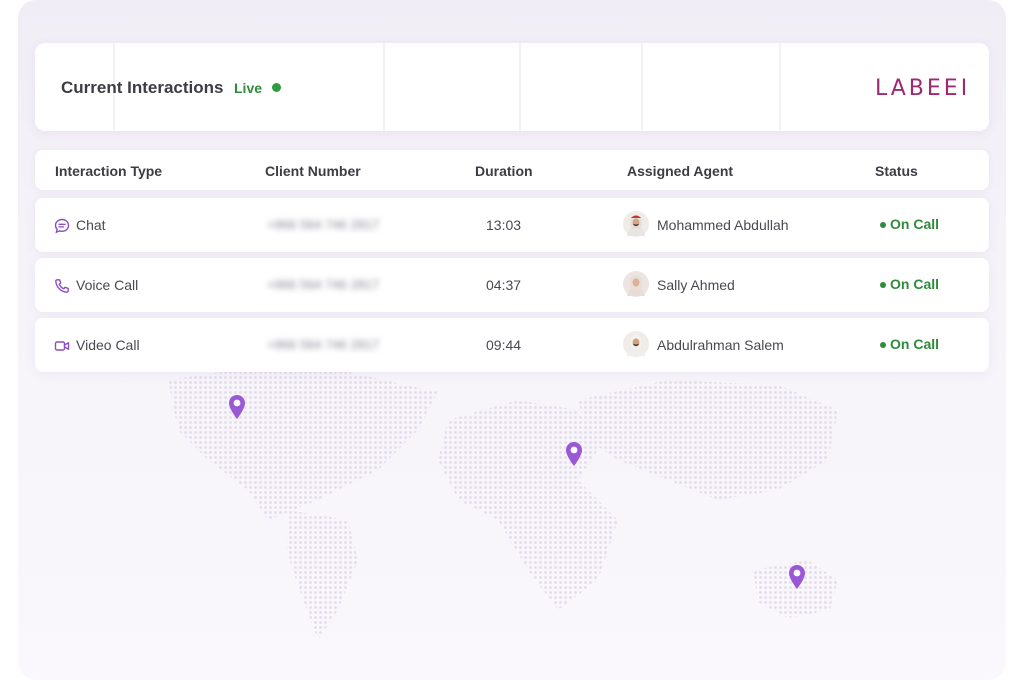 The image size is (1024, 680). Describe the element at coordinates (896, 171) in the screenshot. I see `column-header-status: Status` at that location.